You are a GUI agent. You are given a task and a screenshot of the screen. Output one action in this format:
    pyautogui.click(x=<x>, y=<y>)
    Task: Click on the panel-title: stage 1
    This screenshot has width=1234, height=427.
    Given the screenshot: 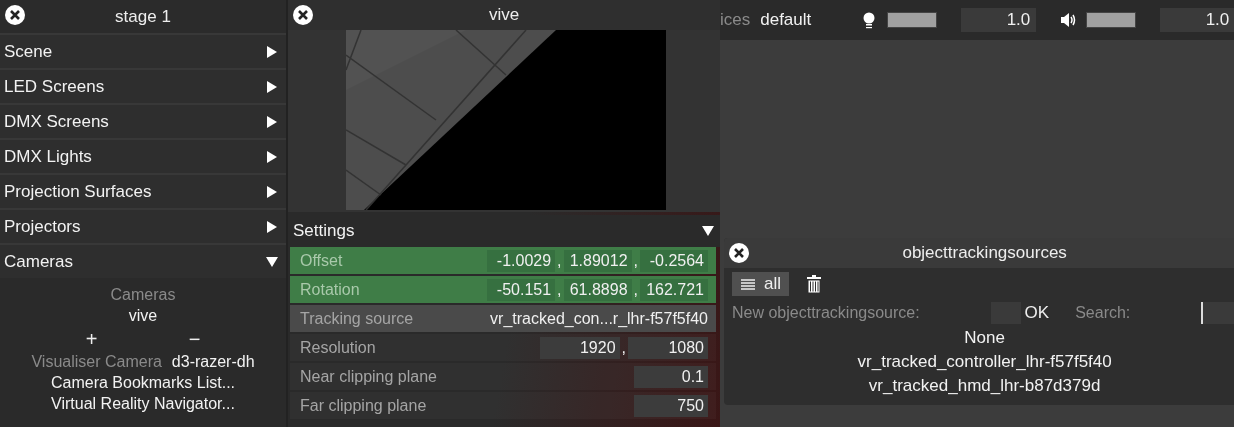 What is the action you would take?
    pyautogui.click(x=143, y=16)
    